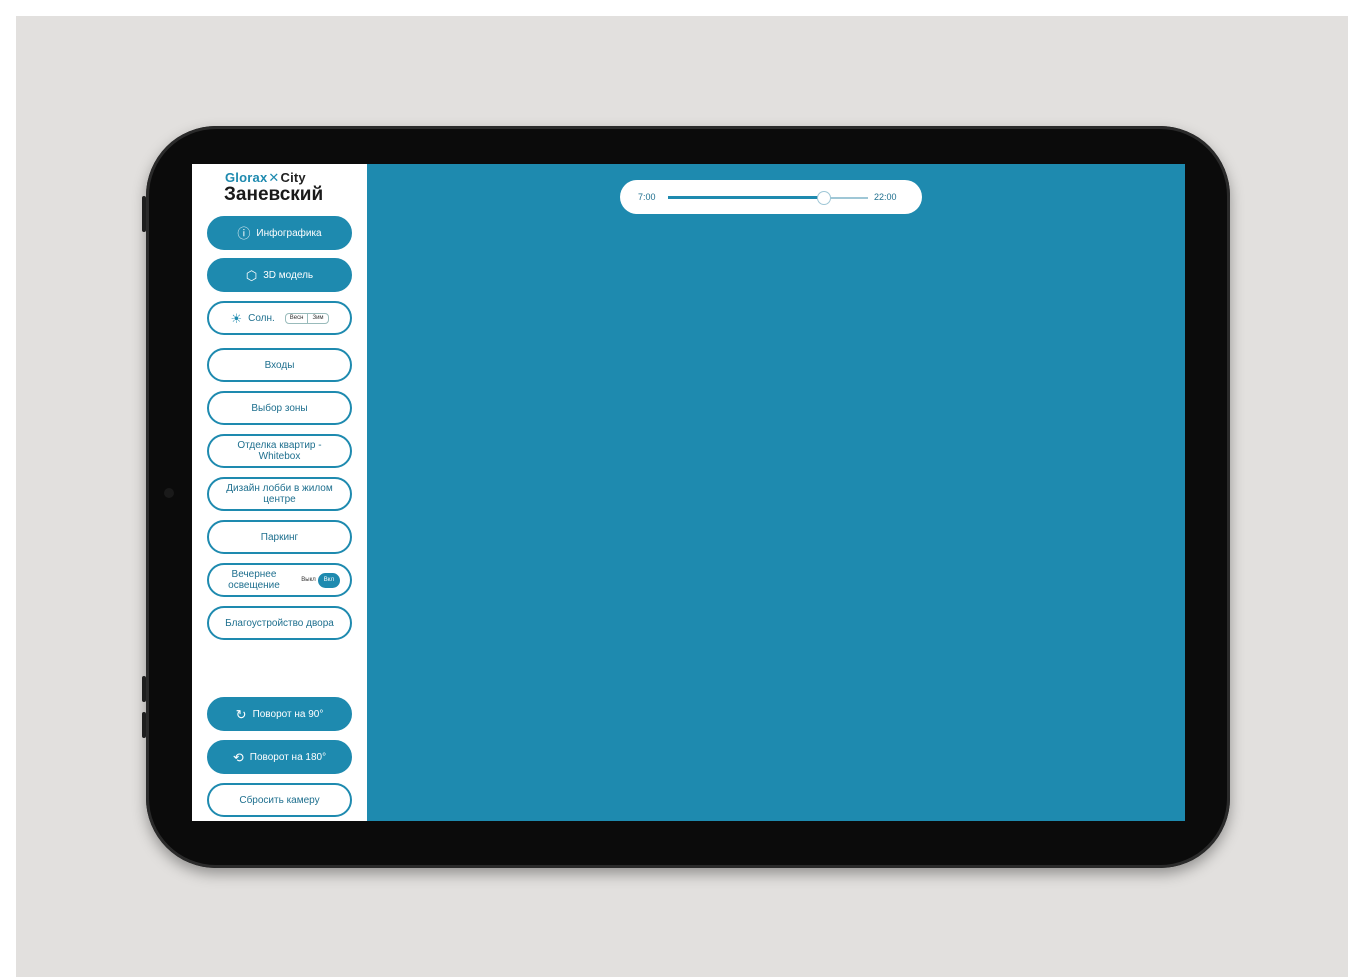 This screenshot has width=1348, height=977. I want to click on model-3d-label: 3D модель, so click(288, 275).